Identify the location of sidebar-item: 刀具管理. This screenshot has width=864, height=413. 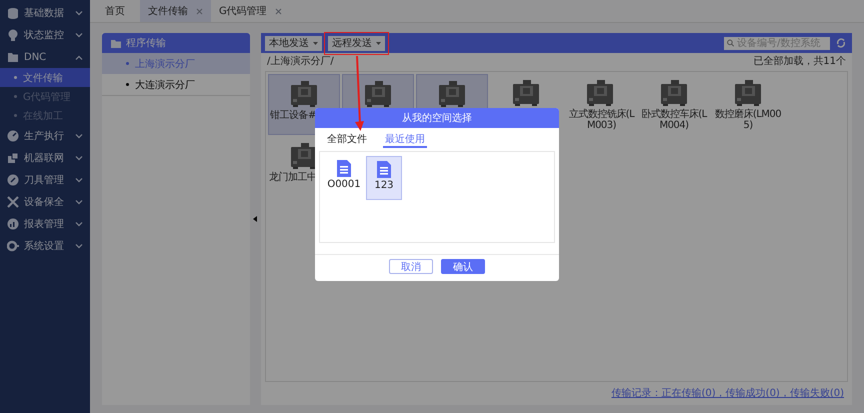
(45, 180).